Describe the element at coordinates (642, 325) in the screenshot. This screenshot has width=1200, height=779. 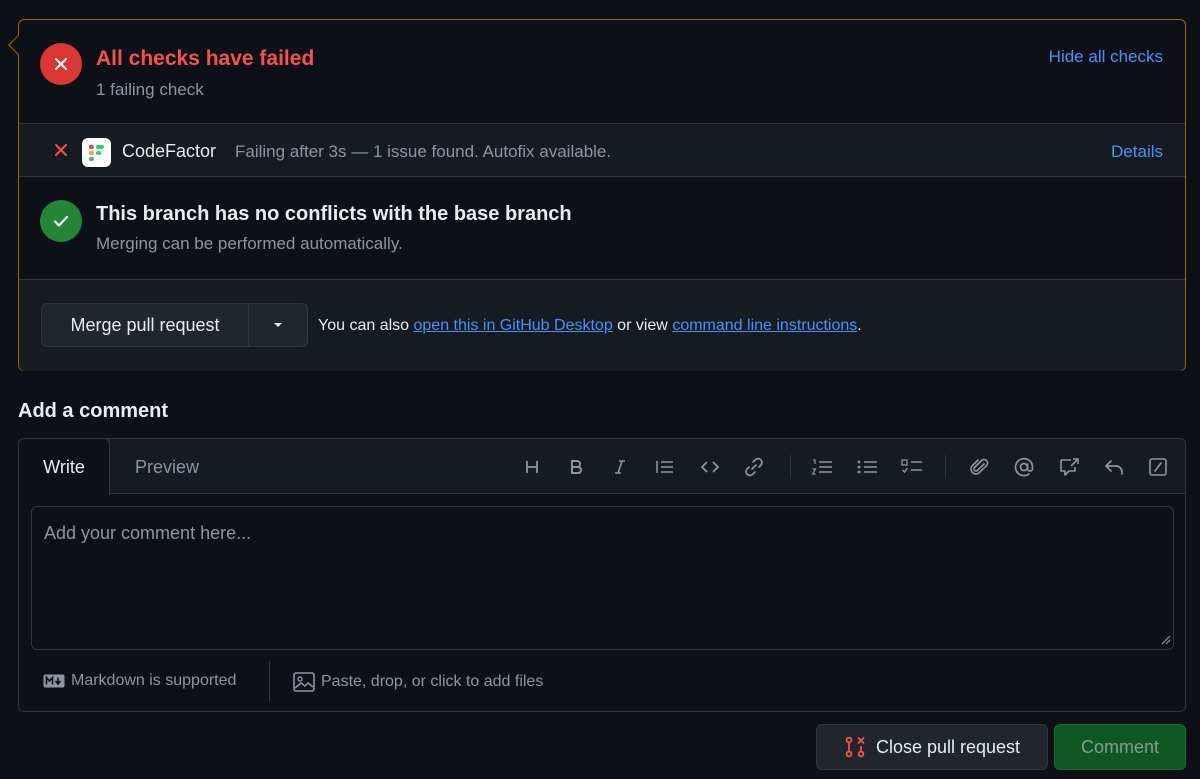
I see `hint-middle: or view` at that location.